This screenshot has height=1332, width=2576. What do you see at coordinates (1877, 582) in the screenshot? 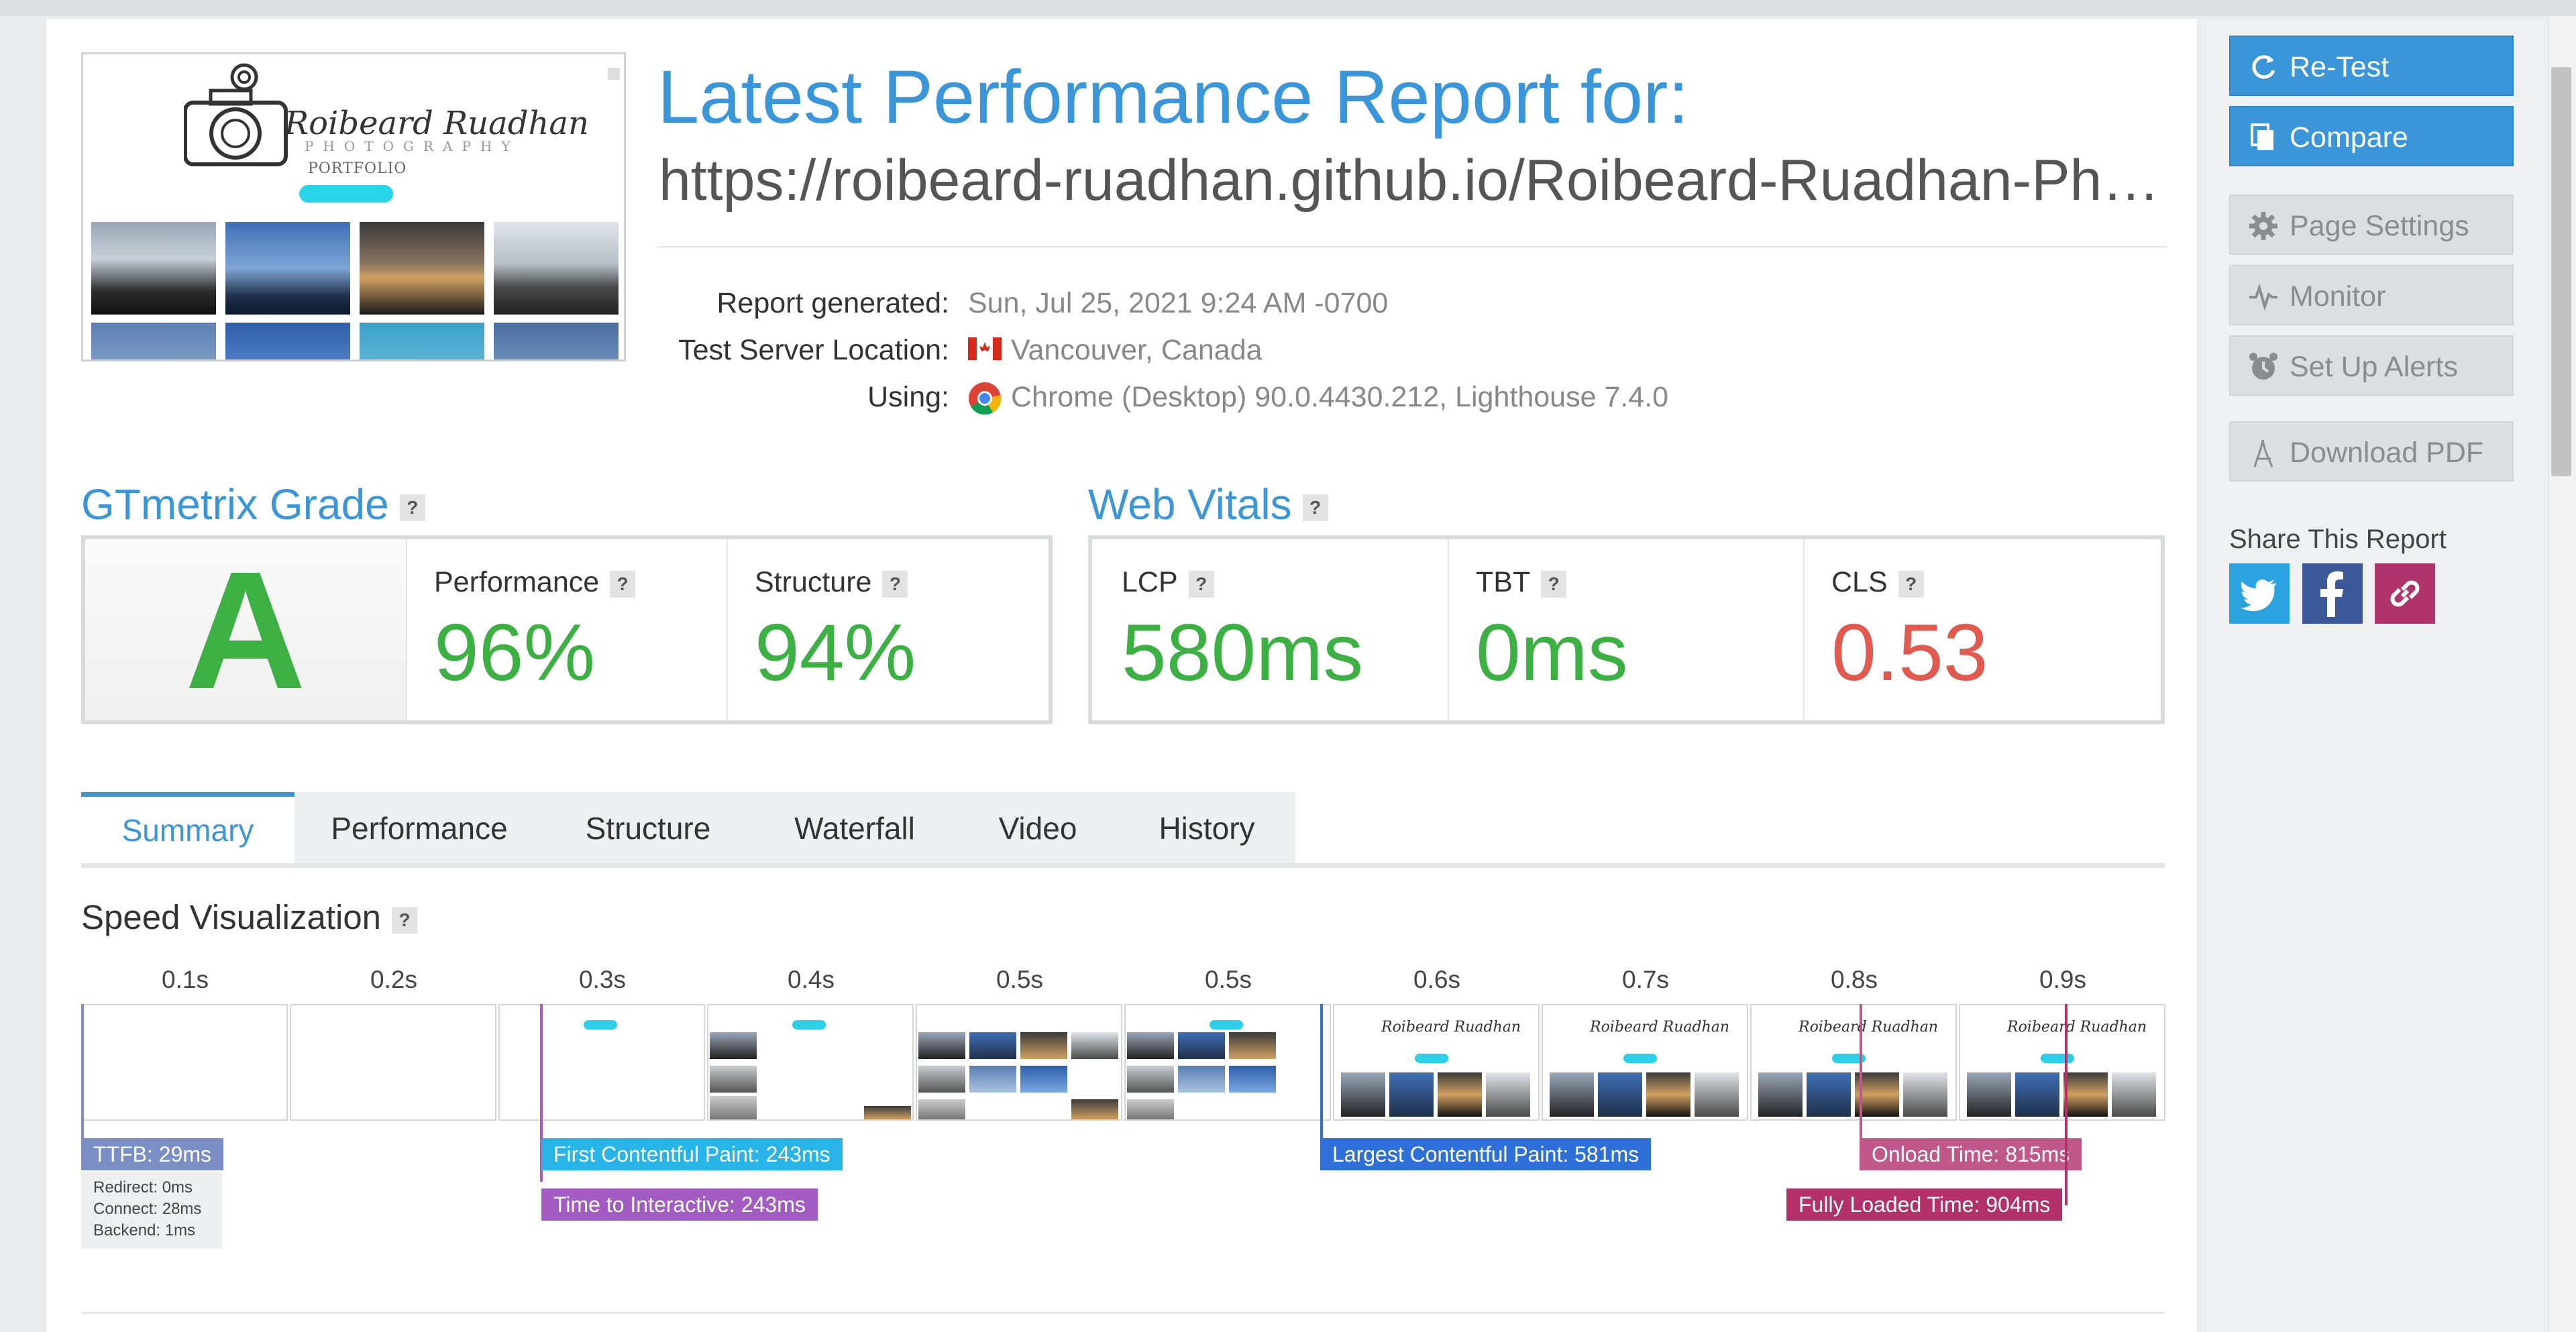
I see `cls-label: CLS?` at bounding box center [1877, 582].